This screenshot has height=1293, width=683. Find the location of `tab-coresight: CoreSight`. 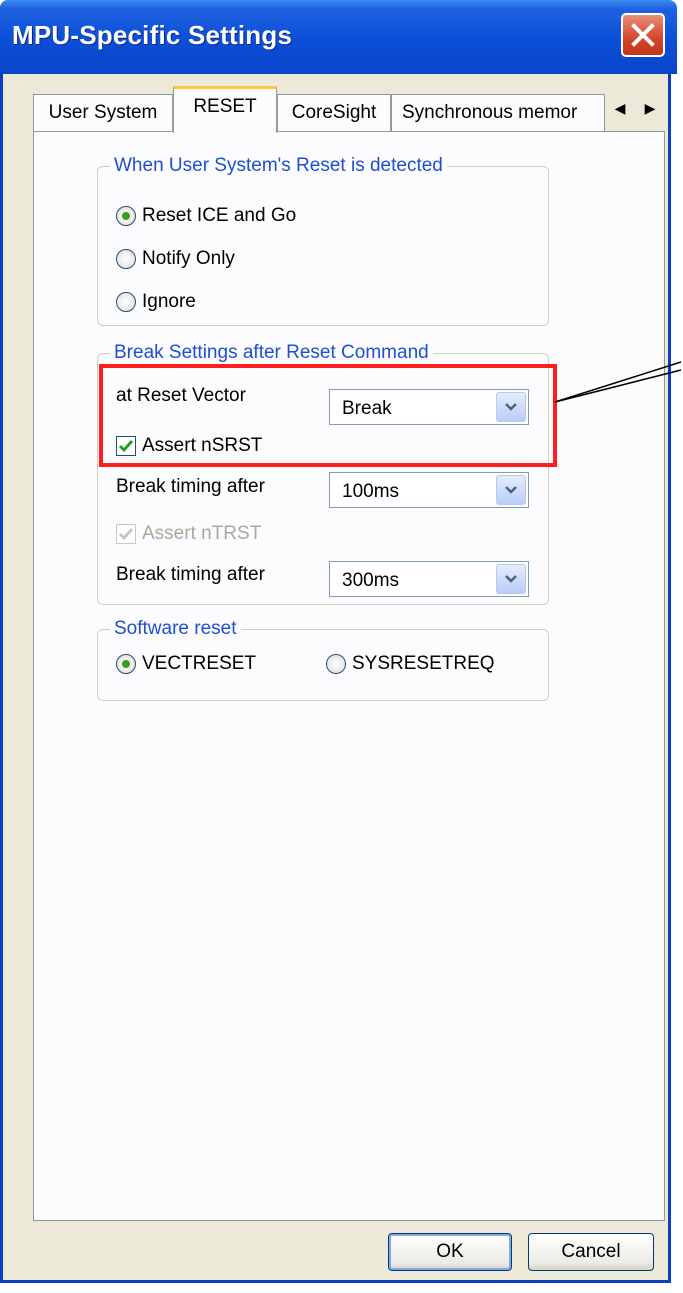

tab-coresight: CoreSight is located at coordinates (334, 113).